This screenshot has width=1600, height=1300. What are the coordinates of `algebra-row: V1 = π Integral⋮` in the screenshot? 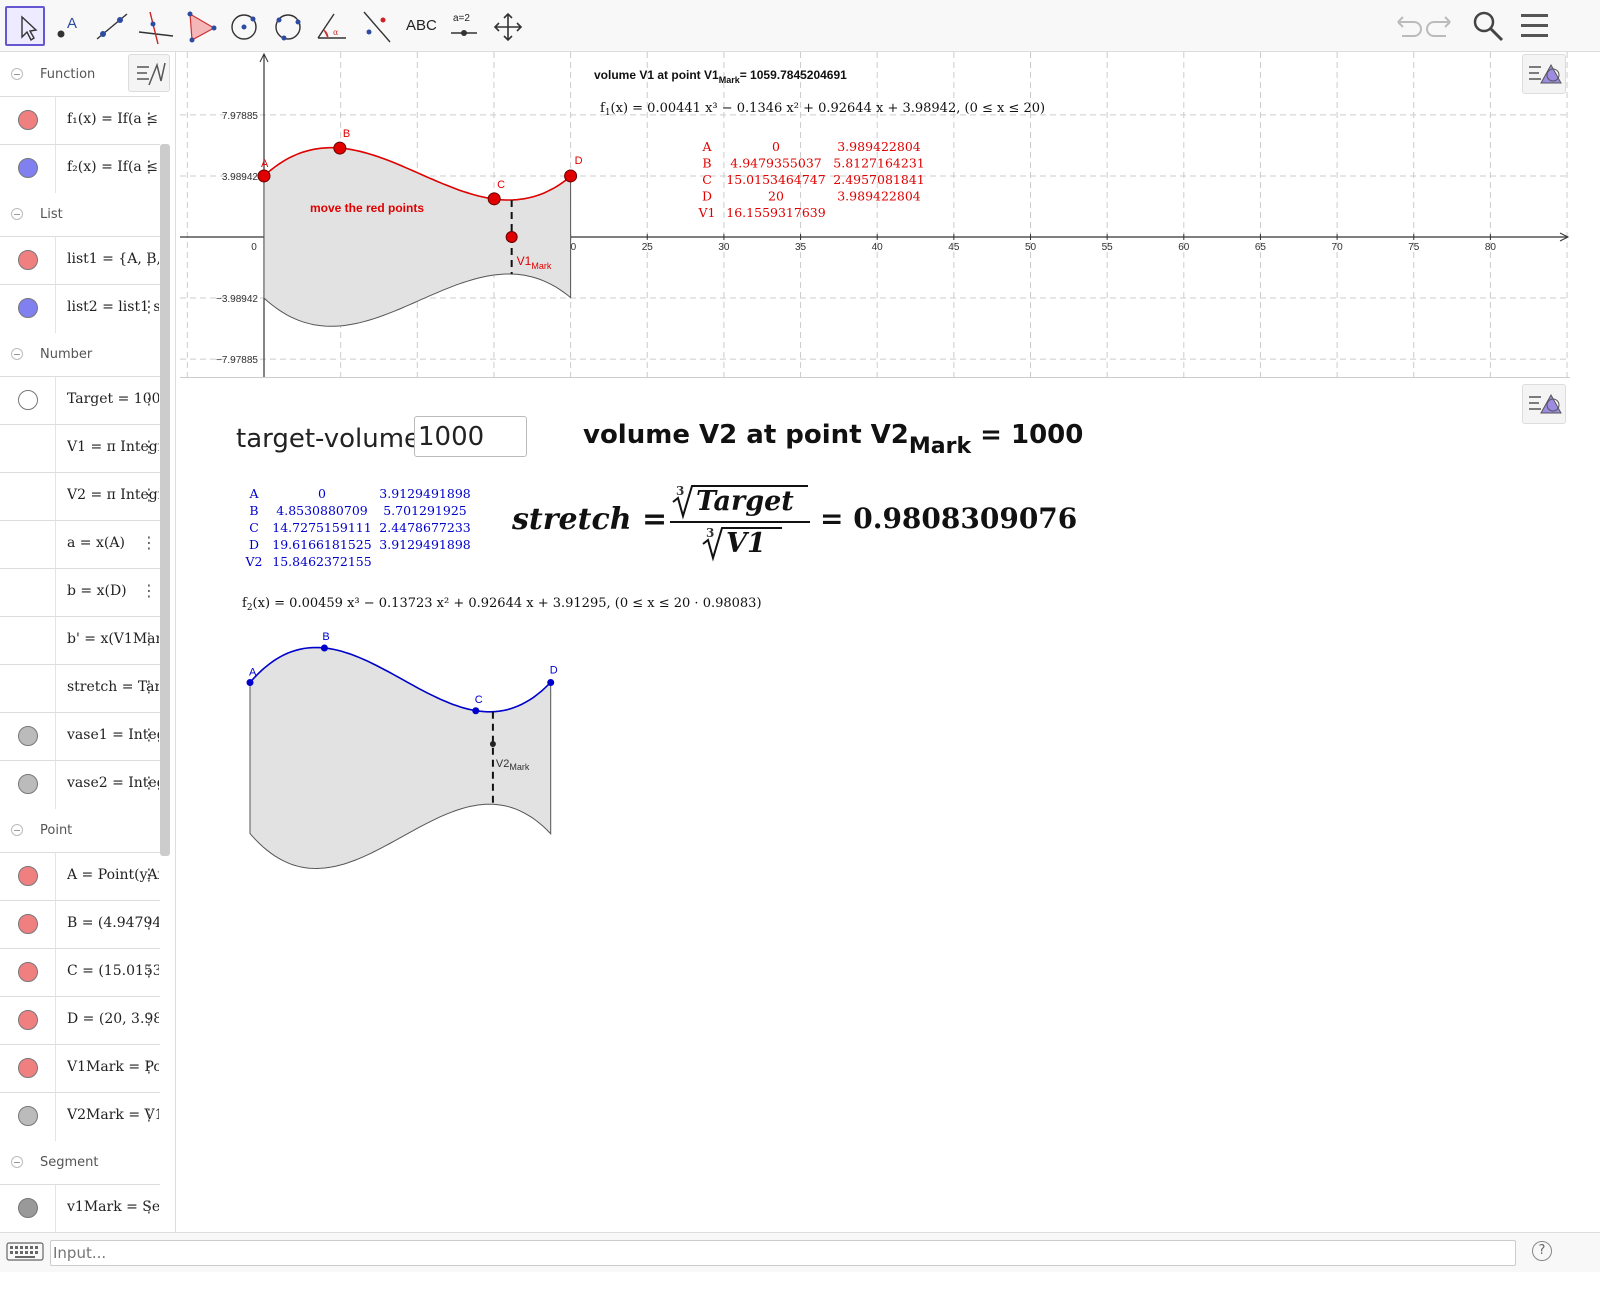 It's located at (80, 448).